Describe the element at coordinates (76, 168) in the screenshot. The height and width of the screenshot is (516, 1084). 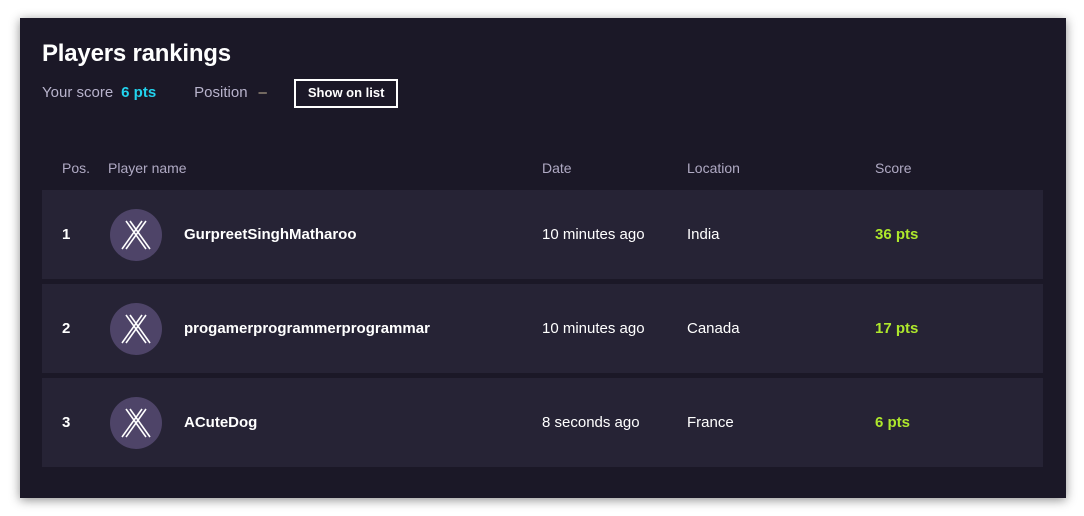
I see `column-header-pos: Pos.` at that location.